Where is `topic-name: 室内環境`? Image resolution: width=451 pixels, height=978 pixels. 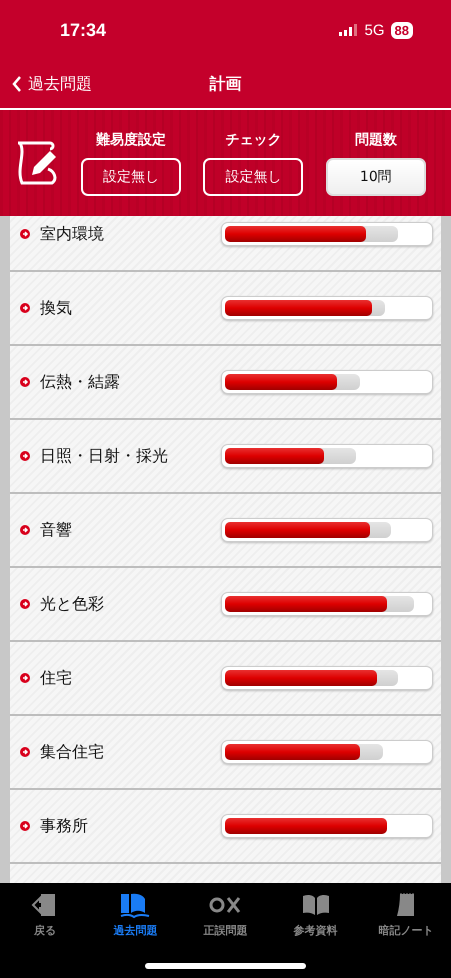
topic-name: 室内環境 is located at coordinates (72, 234).